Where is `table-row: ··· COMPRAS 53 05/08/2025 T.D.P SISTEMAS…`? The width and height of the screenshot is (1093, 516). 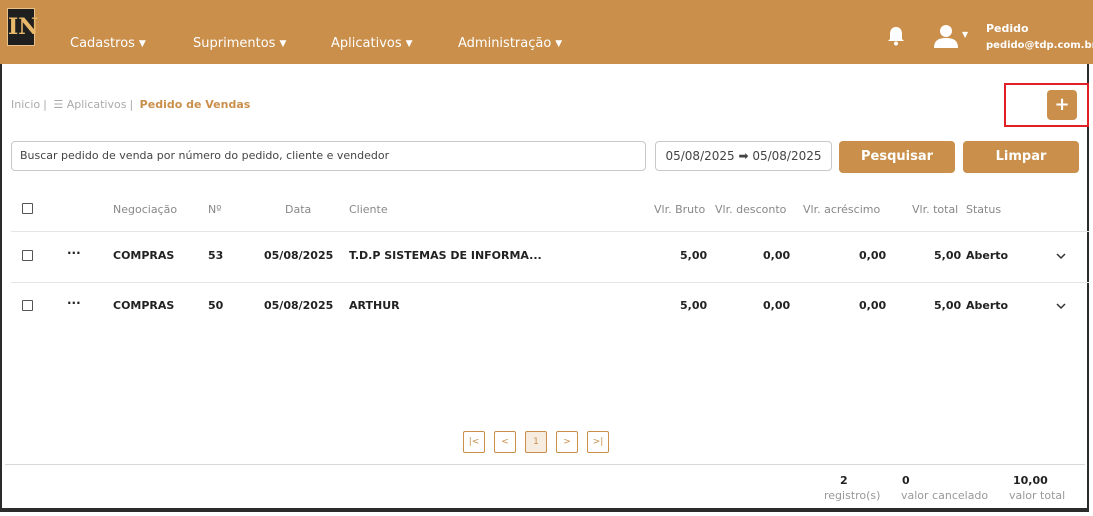
table-row: ··· COMPRAS 53 05/08/2025 T.D.P SISTEMAS… is located at coordinates (550, 254).